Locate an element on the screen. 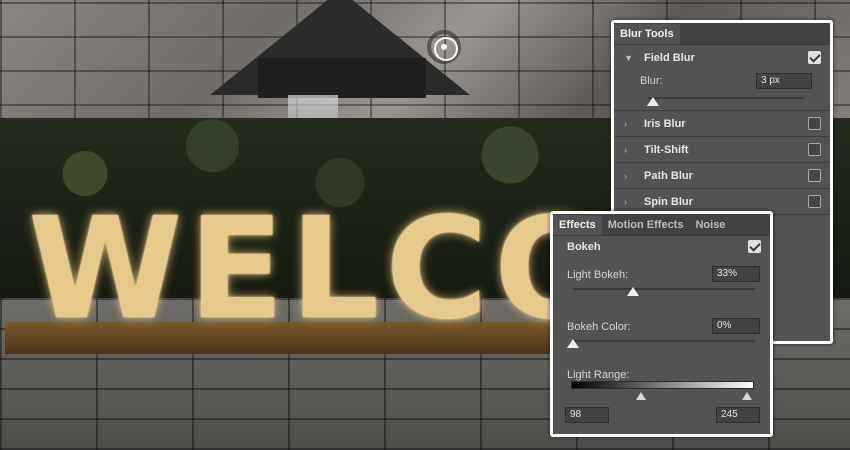 This screenshot has height=450, width=850. section-field-blur: ▼ Field Blur is located at coordinates (722, 58).